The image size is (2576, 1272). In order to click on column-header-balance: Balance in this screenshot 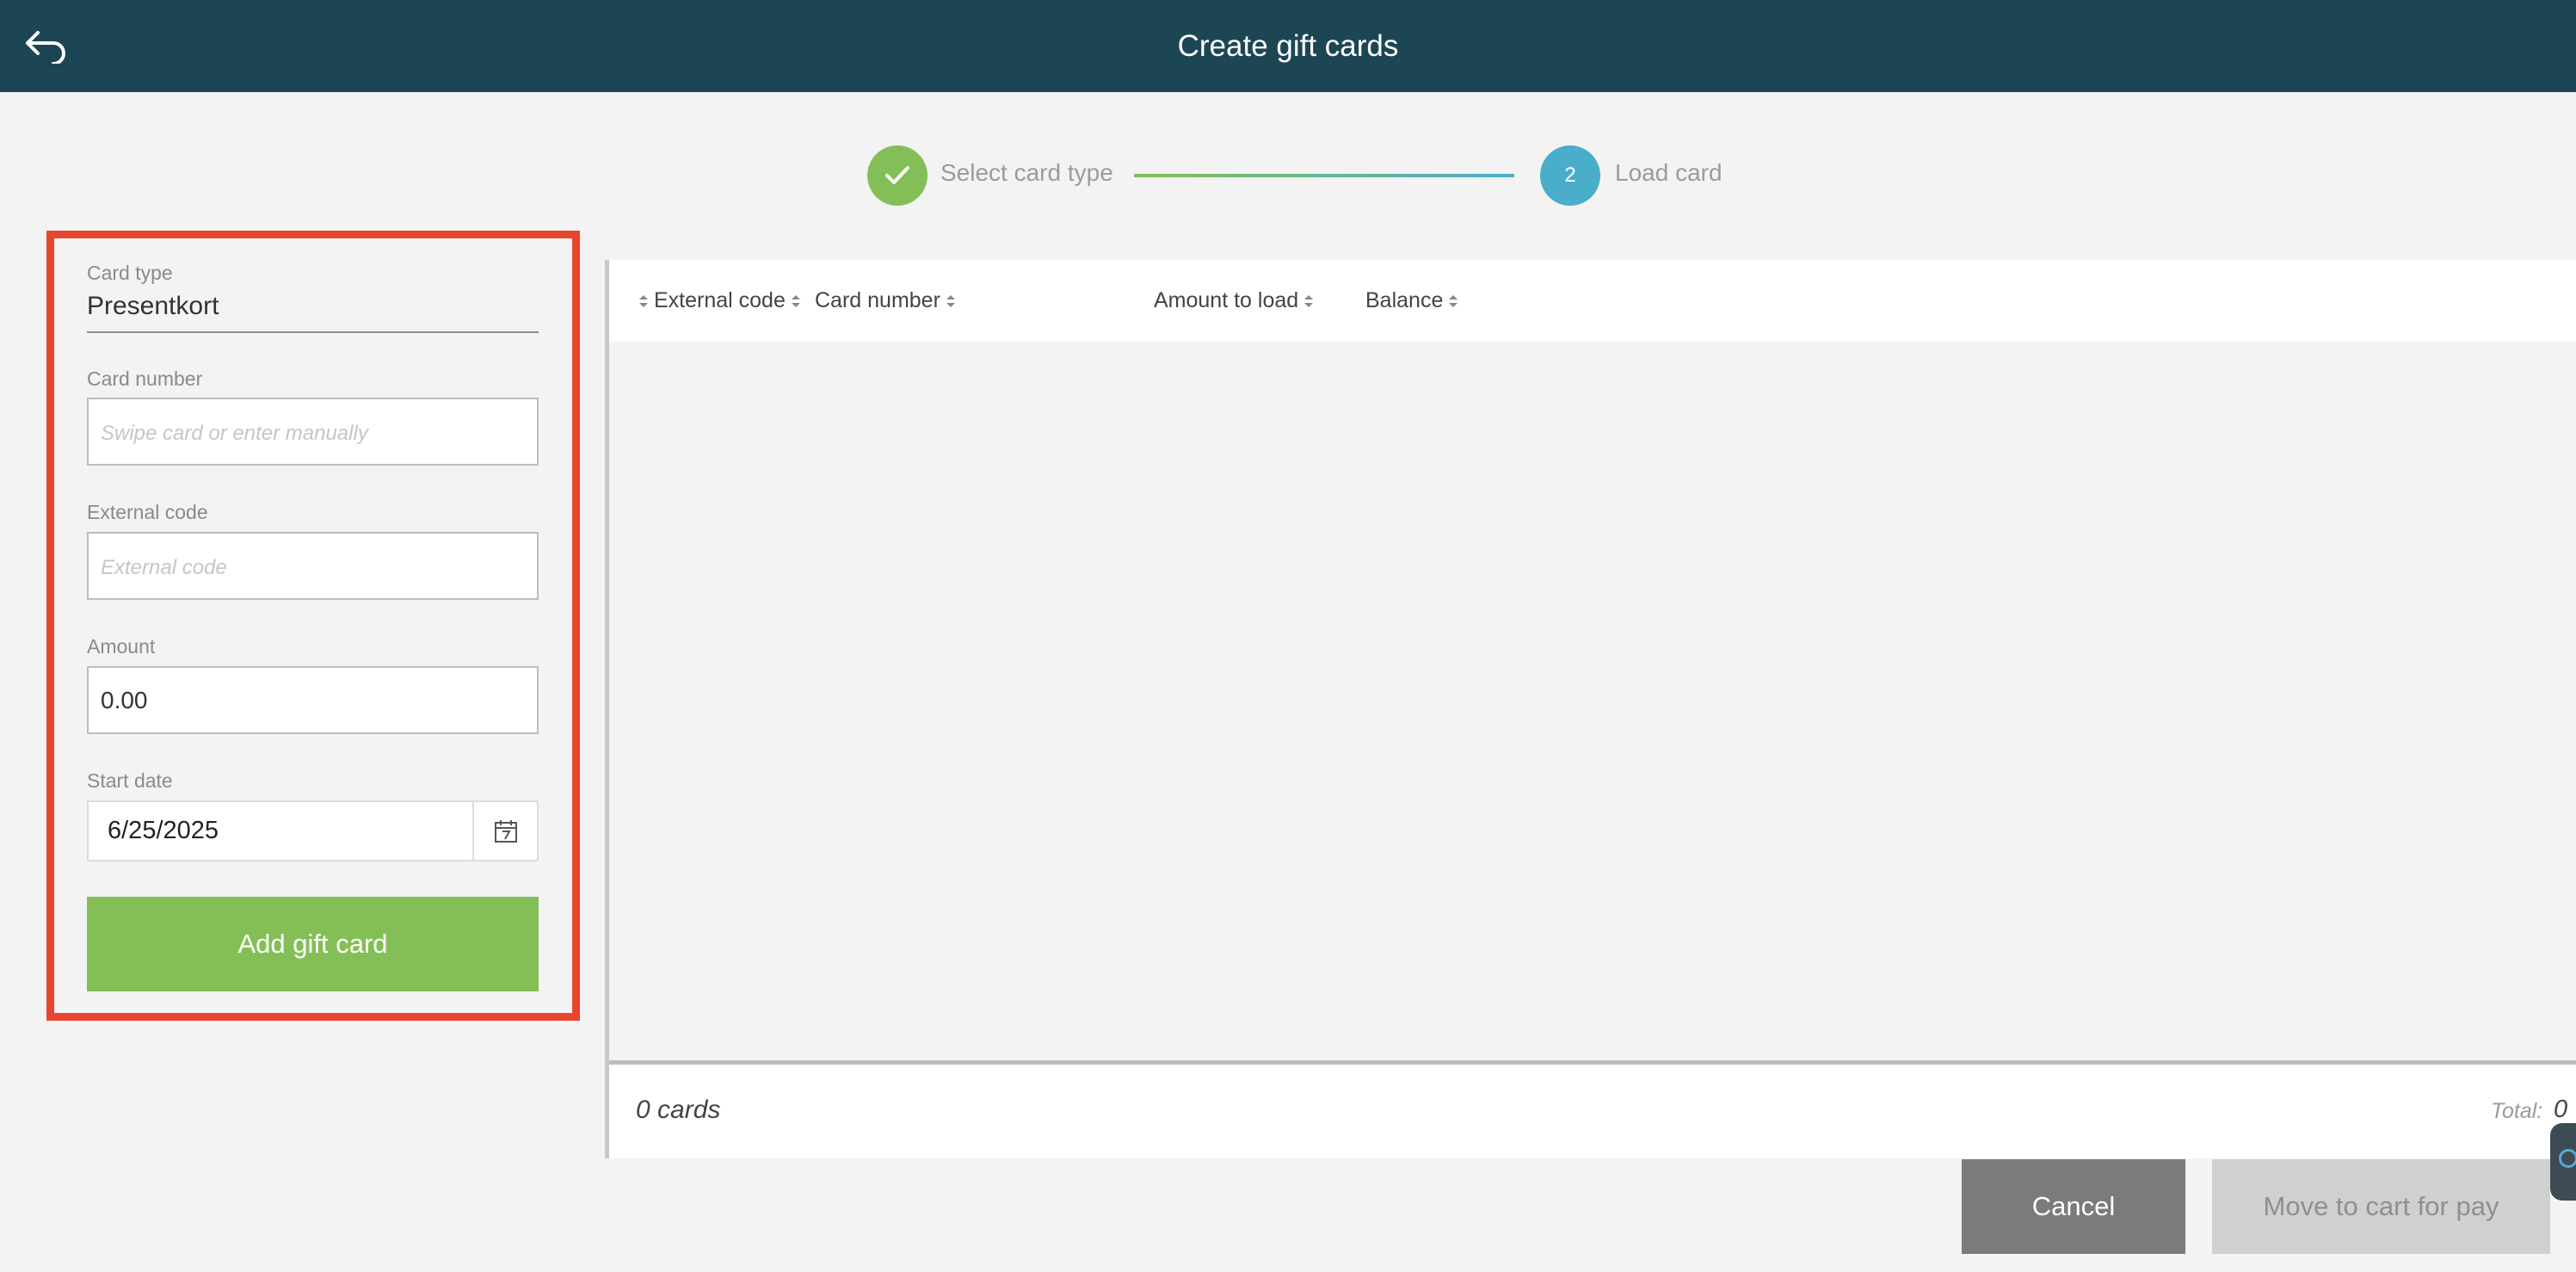, I will do `click(1414, 301)`.